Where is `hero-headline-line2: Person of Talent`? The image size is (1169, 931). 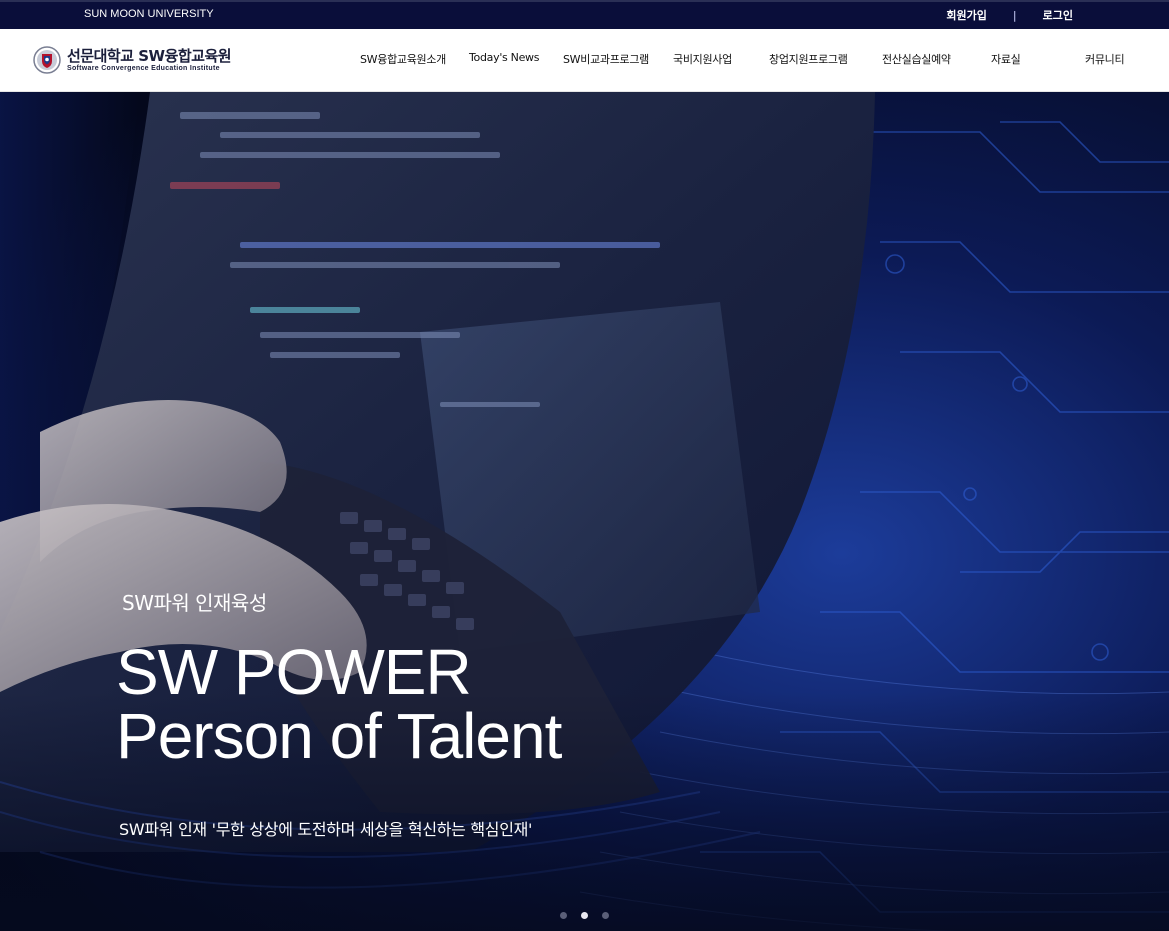
hero-headline-line2: Person of Talent is located at coordinates (339, 736).